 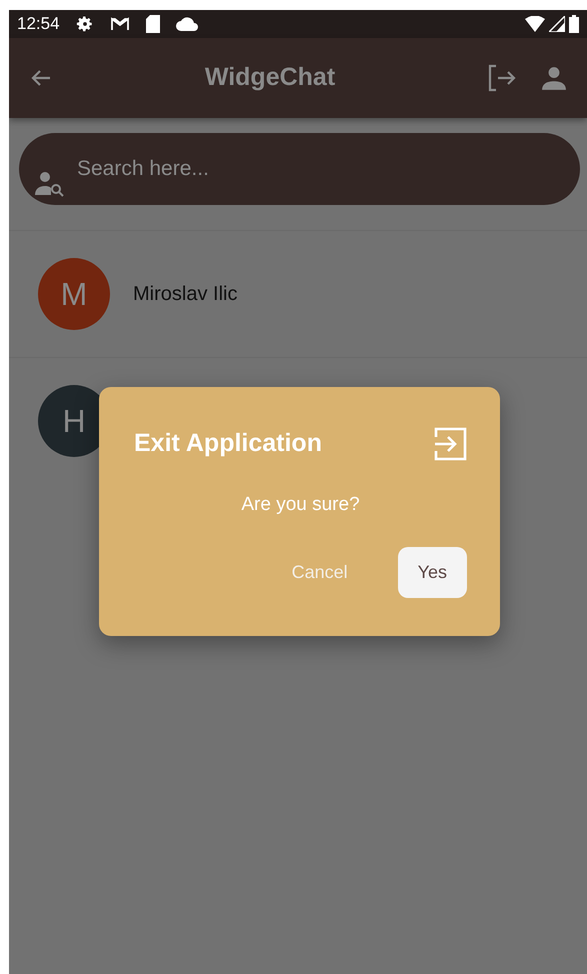 What do you see at coordinates (502, 78) in the screenshot?
I see `logout-icon` at bounding box center [502, 78].